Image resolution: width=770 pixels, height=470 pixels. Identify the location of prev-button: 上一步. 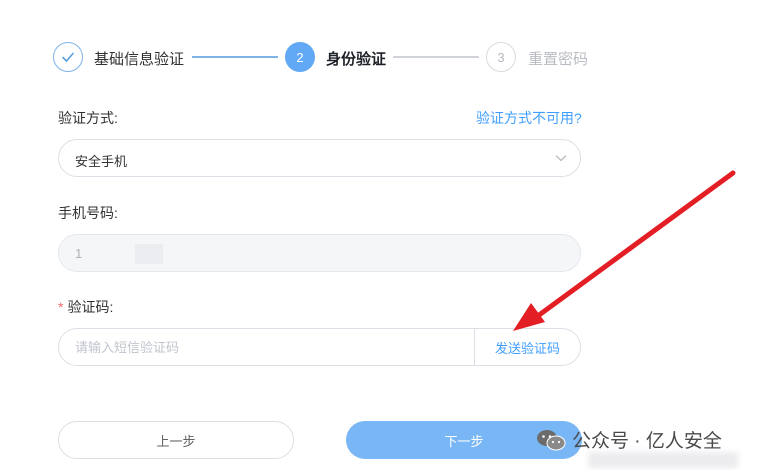
(176, 440).